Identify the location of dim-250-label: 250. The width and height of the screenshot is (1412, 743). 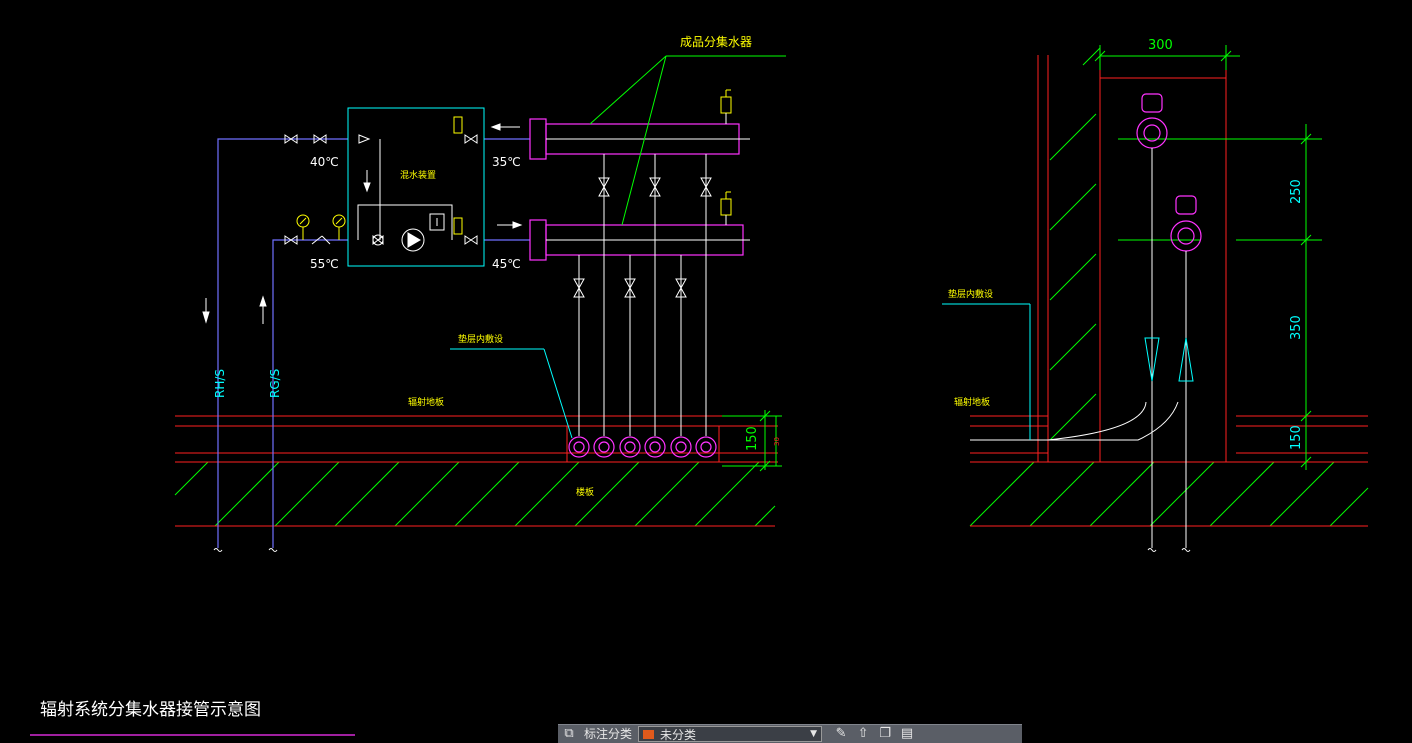
(1296, 191).